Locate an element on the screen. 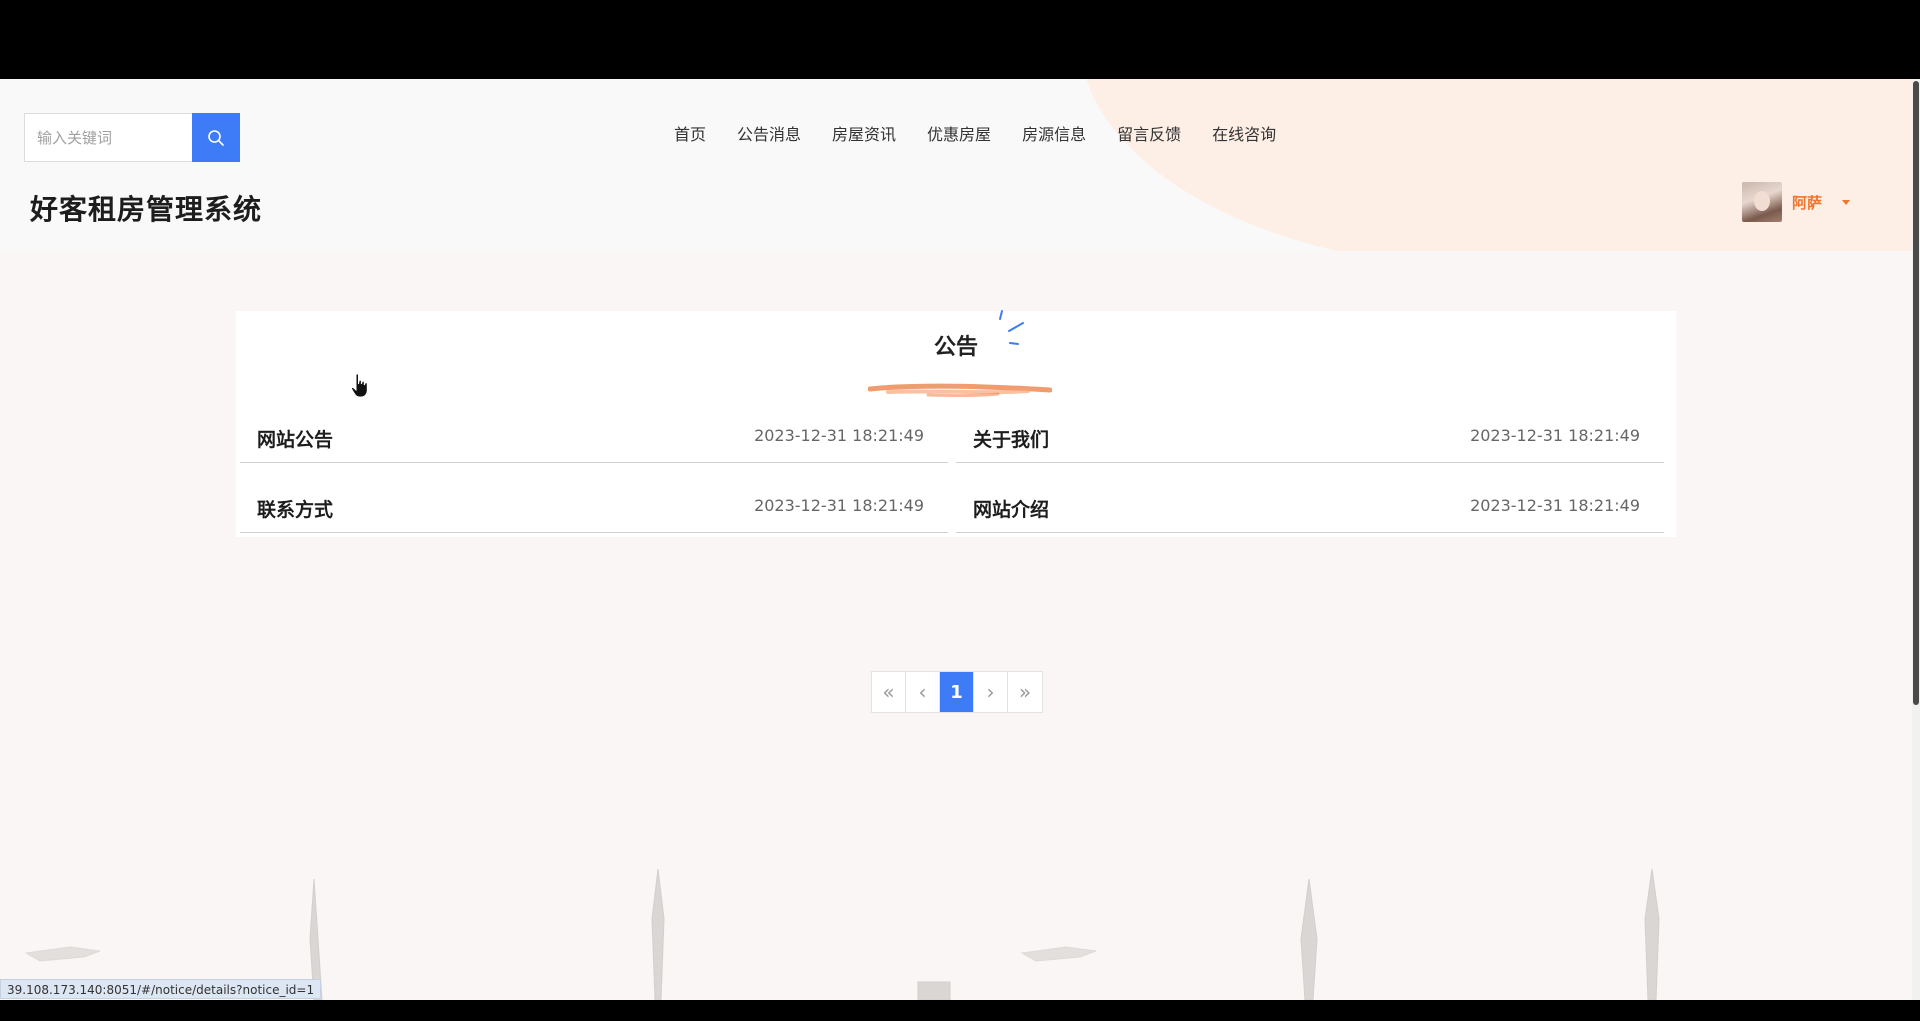 This screenshot has width=1920, height=1021. pagination-prev: ‹ is located at coordinates (923, 692).